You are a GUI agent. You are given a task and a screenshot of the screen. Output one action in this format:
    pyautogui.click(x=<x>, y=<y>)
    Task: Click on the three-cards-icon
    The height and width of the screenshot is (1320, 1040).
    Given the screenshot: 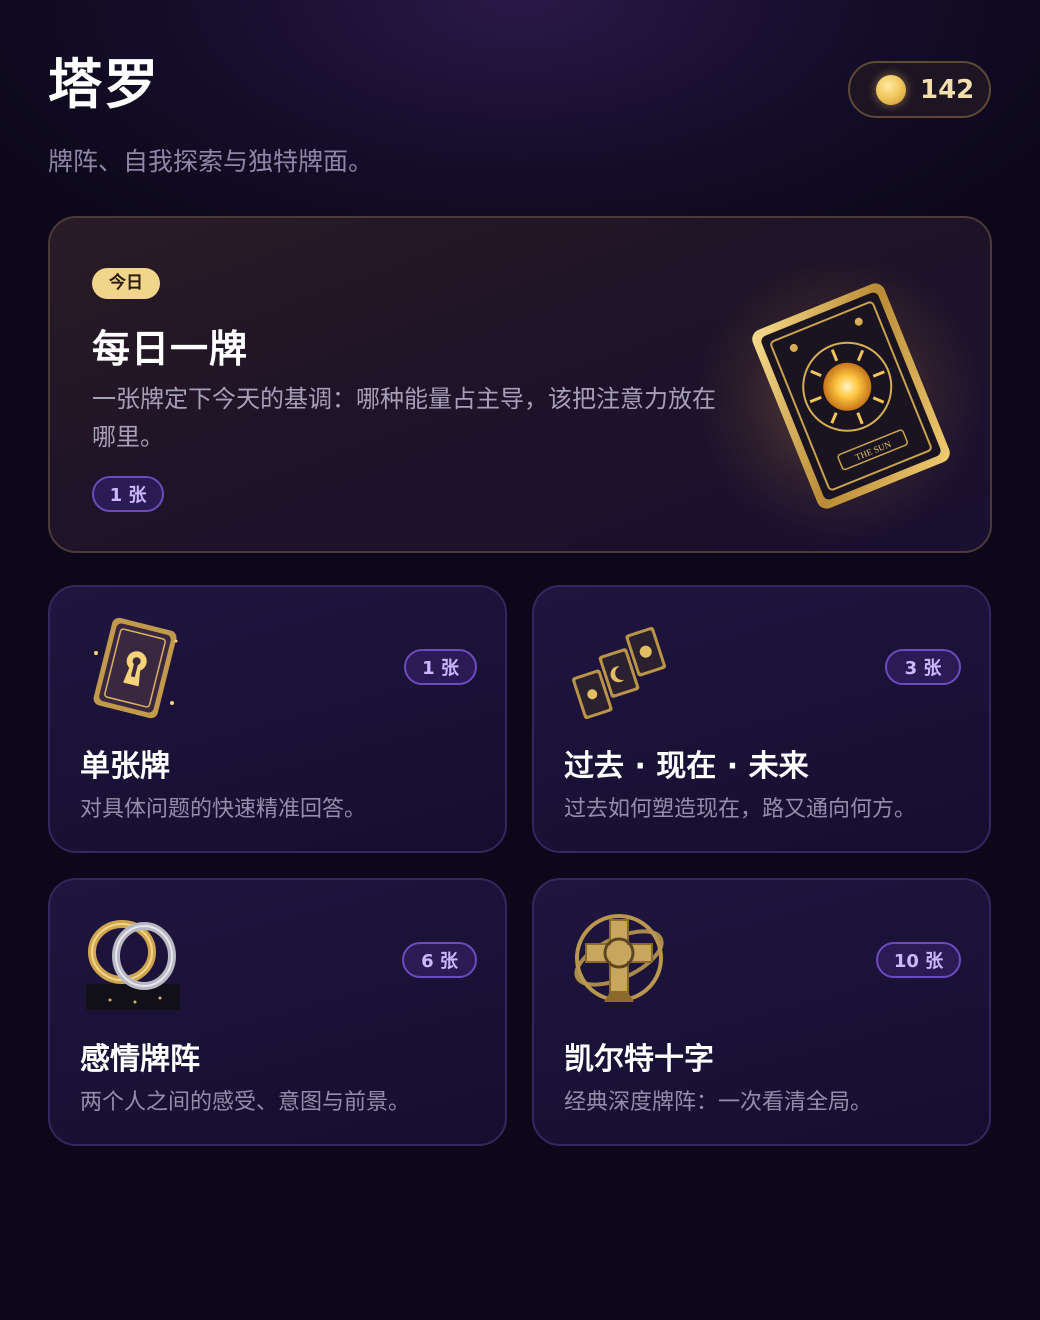 What is the action you would take?
    pyautogui.click(x=619, y=673)
    